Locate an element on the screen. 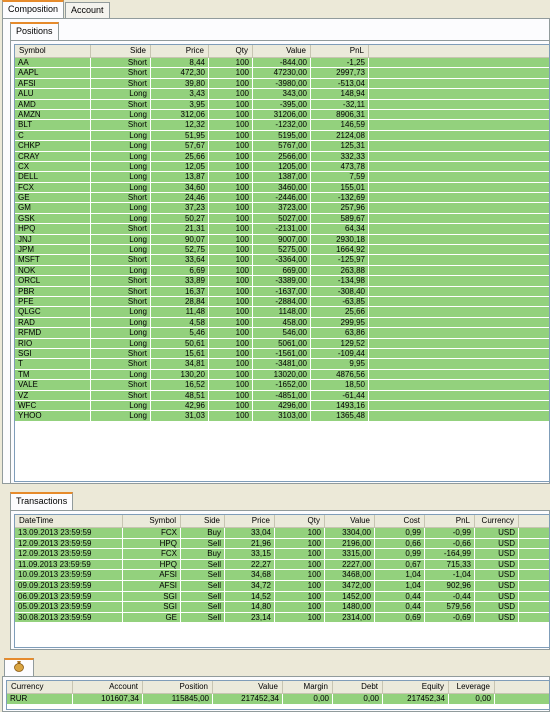 This screenshot has height=712, width=550. position-row: SGI Short 15,61 100 -1561,00 -109,44 is located at coordinates (282, 354).